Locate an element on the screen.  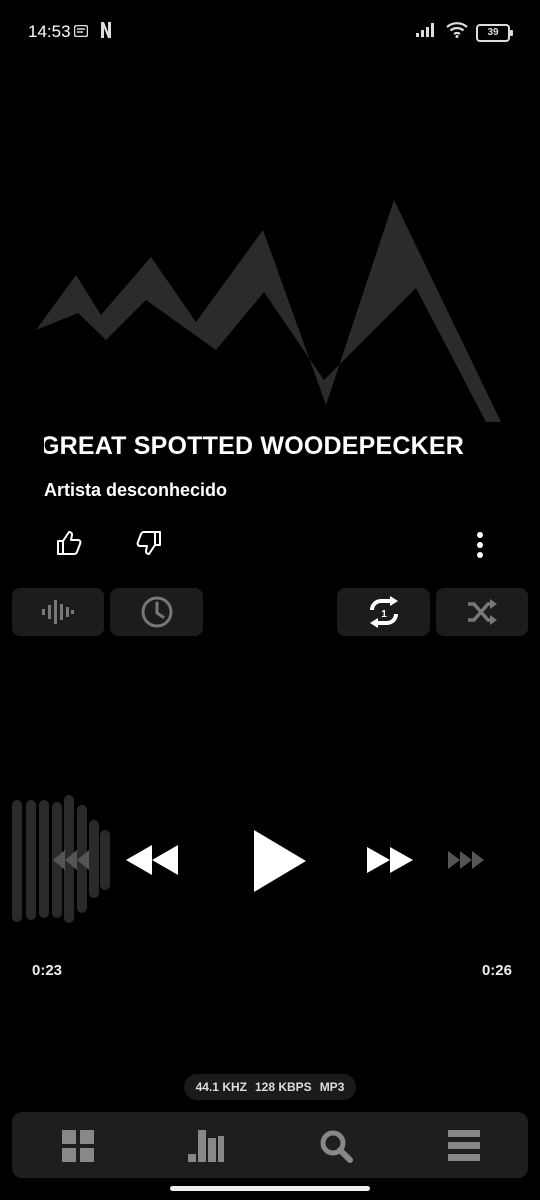
shuffle-icon is located at coordinates (482, 612).